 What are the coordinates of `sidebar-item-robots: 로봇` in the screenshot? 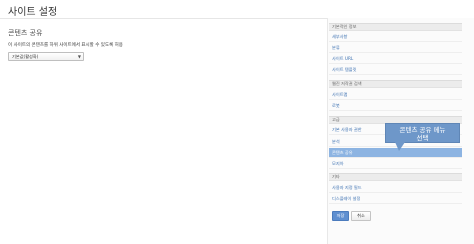 It's located at (395, 106).